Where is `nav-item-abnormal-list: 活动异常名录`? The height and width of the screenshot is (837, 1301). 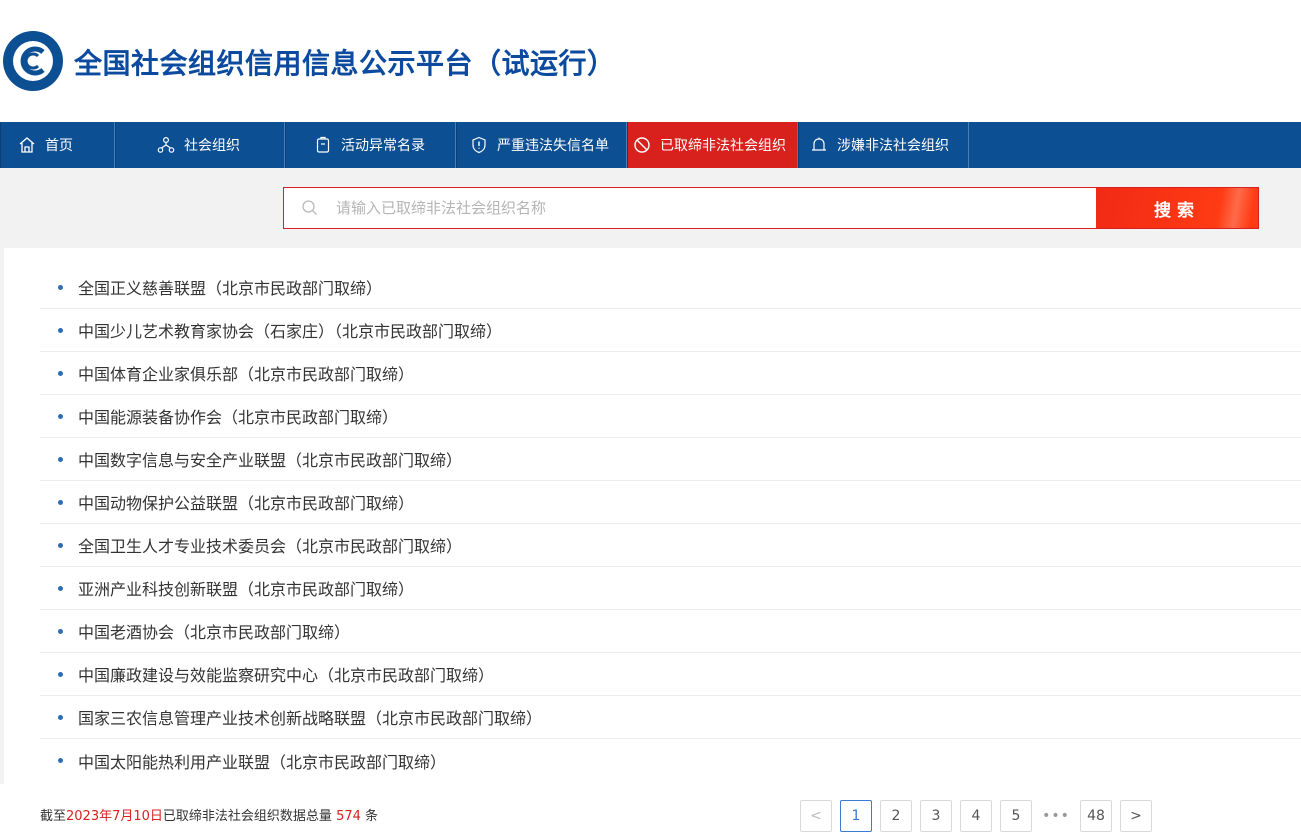 nav-item-abnormal-list: 活动异常名录 is located at coordinates (370, 145).